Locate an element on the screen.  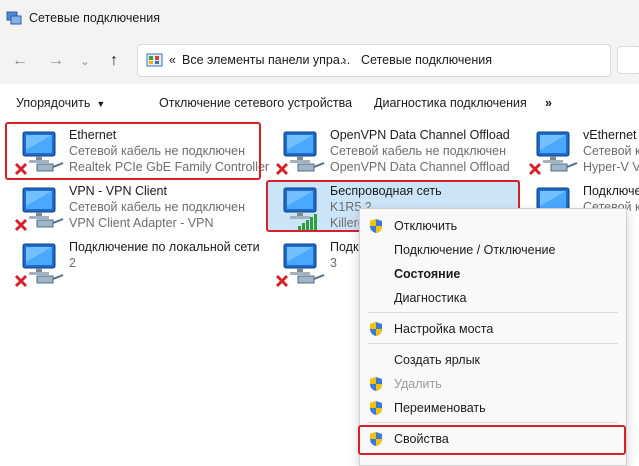
breadcrumb-network-connections: Сетевые подключения is located at coordinates (426, 60).